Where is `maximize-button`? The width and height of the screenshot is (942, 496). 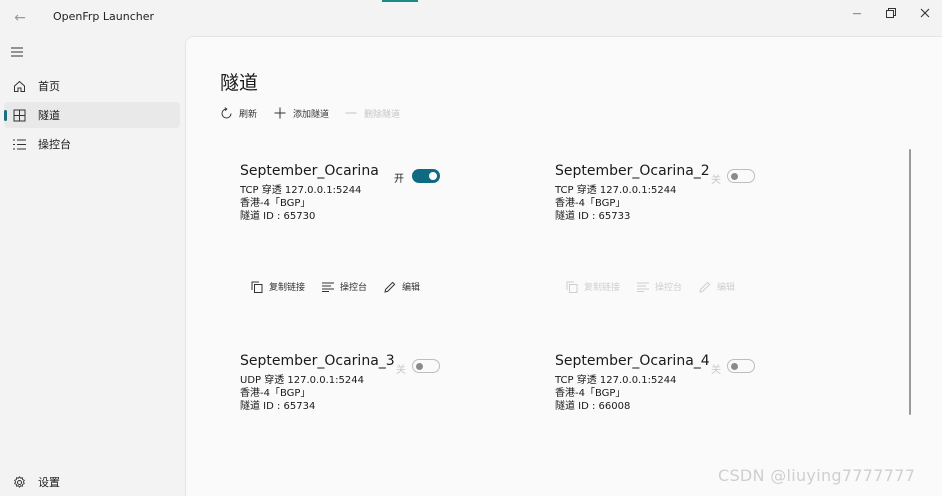
maximize-button is located at coordinates (891, 13).